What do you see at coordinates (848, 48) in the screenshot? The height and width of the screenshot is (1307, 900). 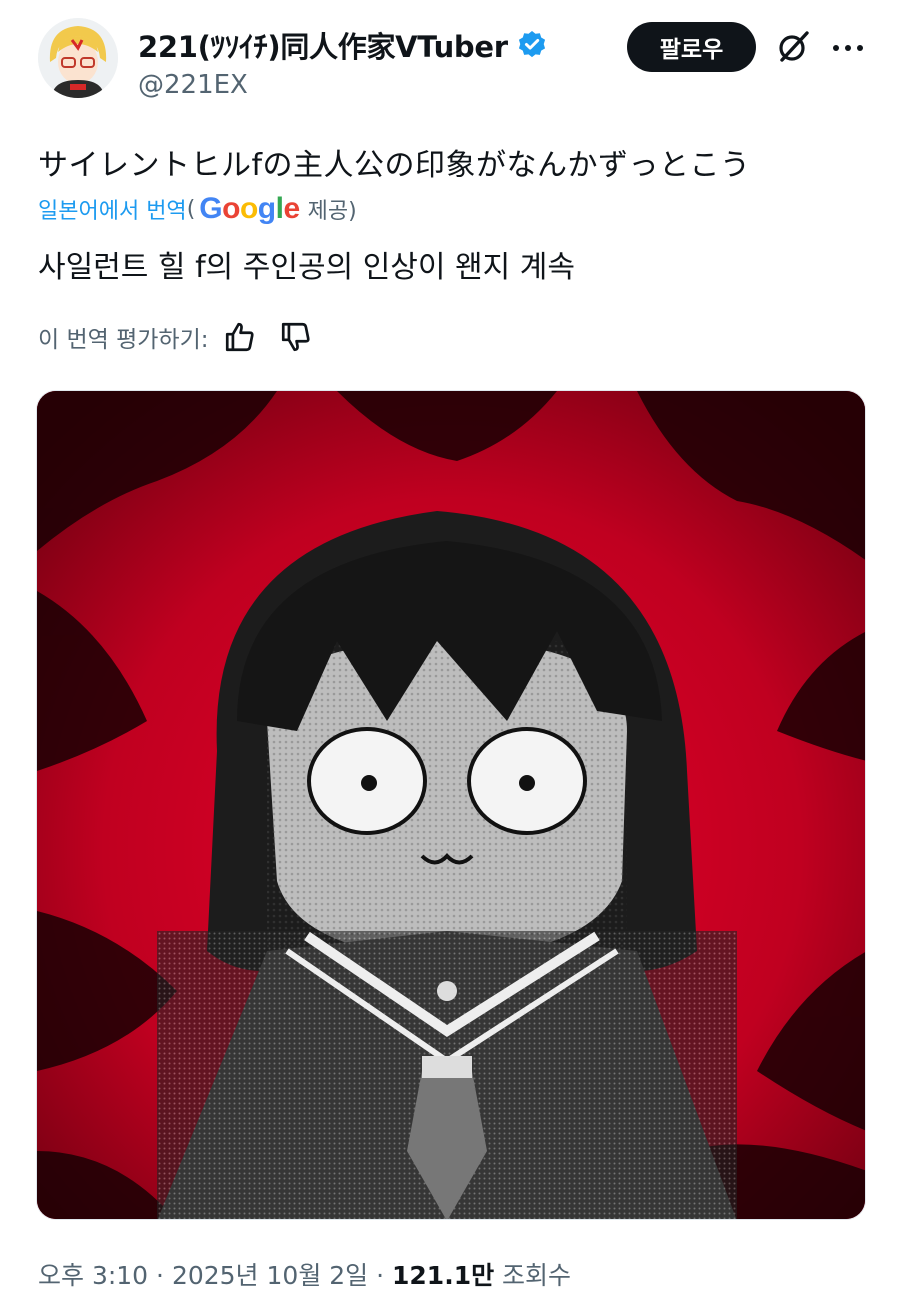 I see `more-dots-icon` at bounding box center [848, 48].